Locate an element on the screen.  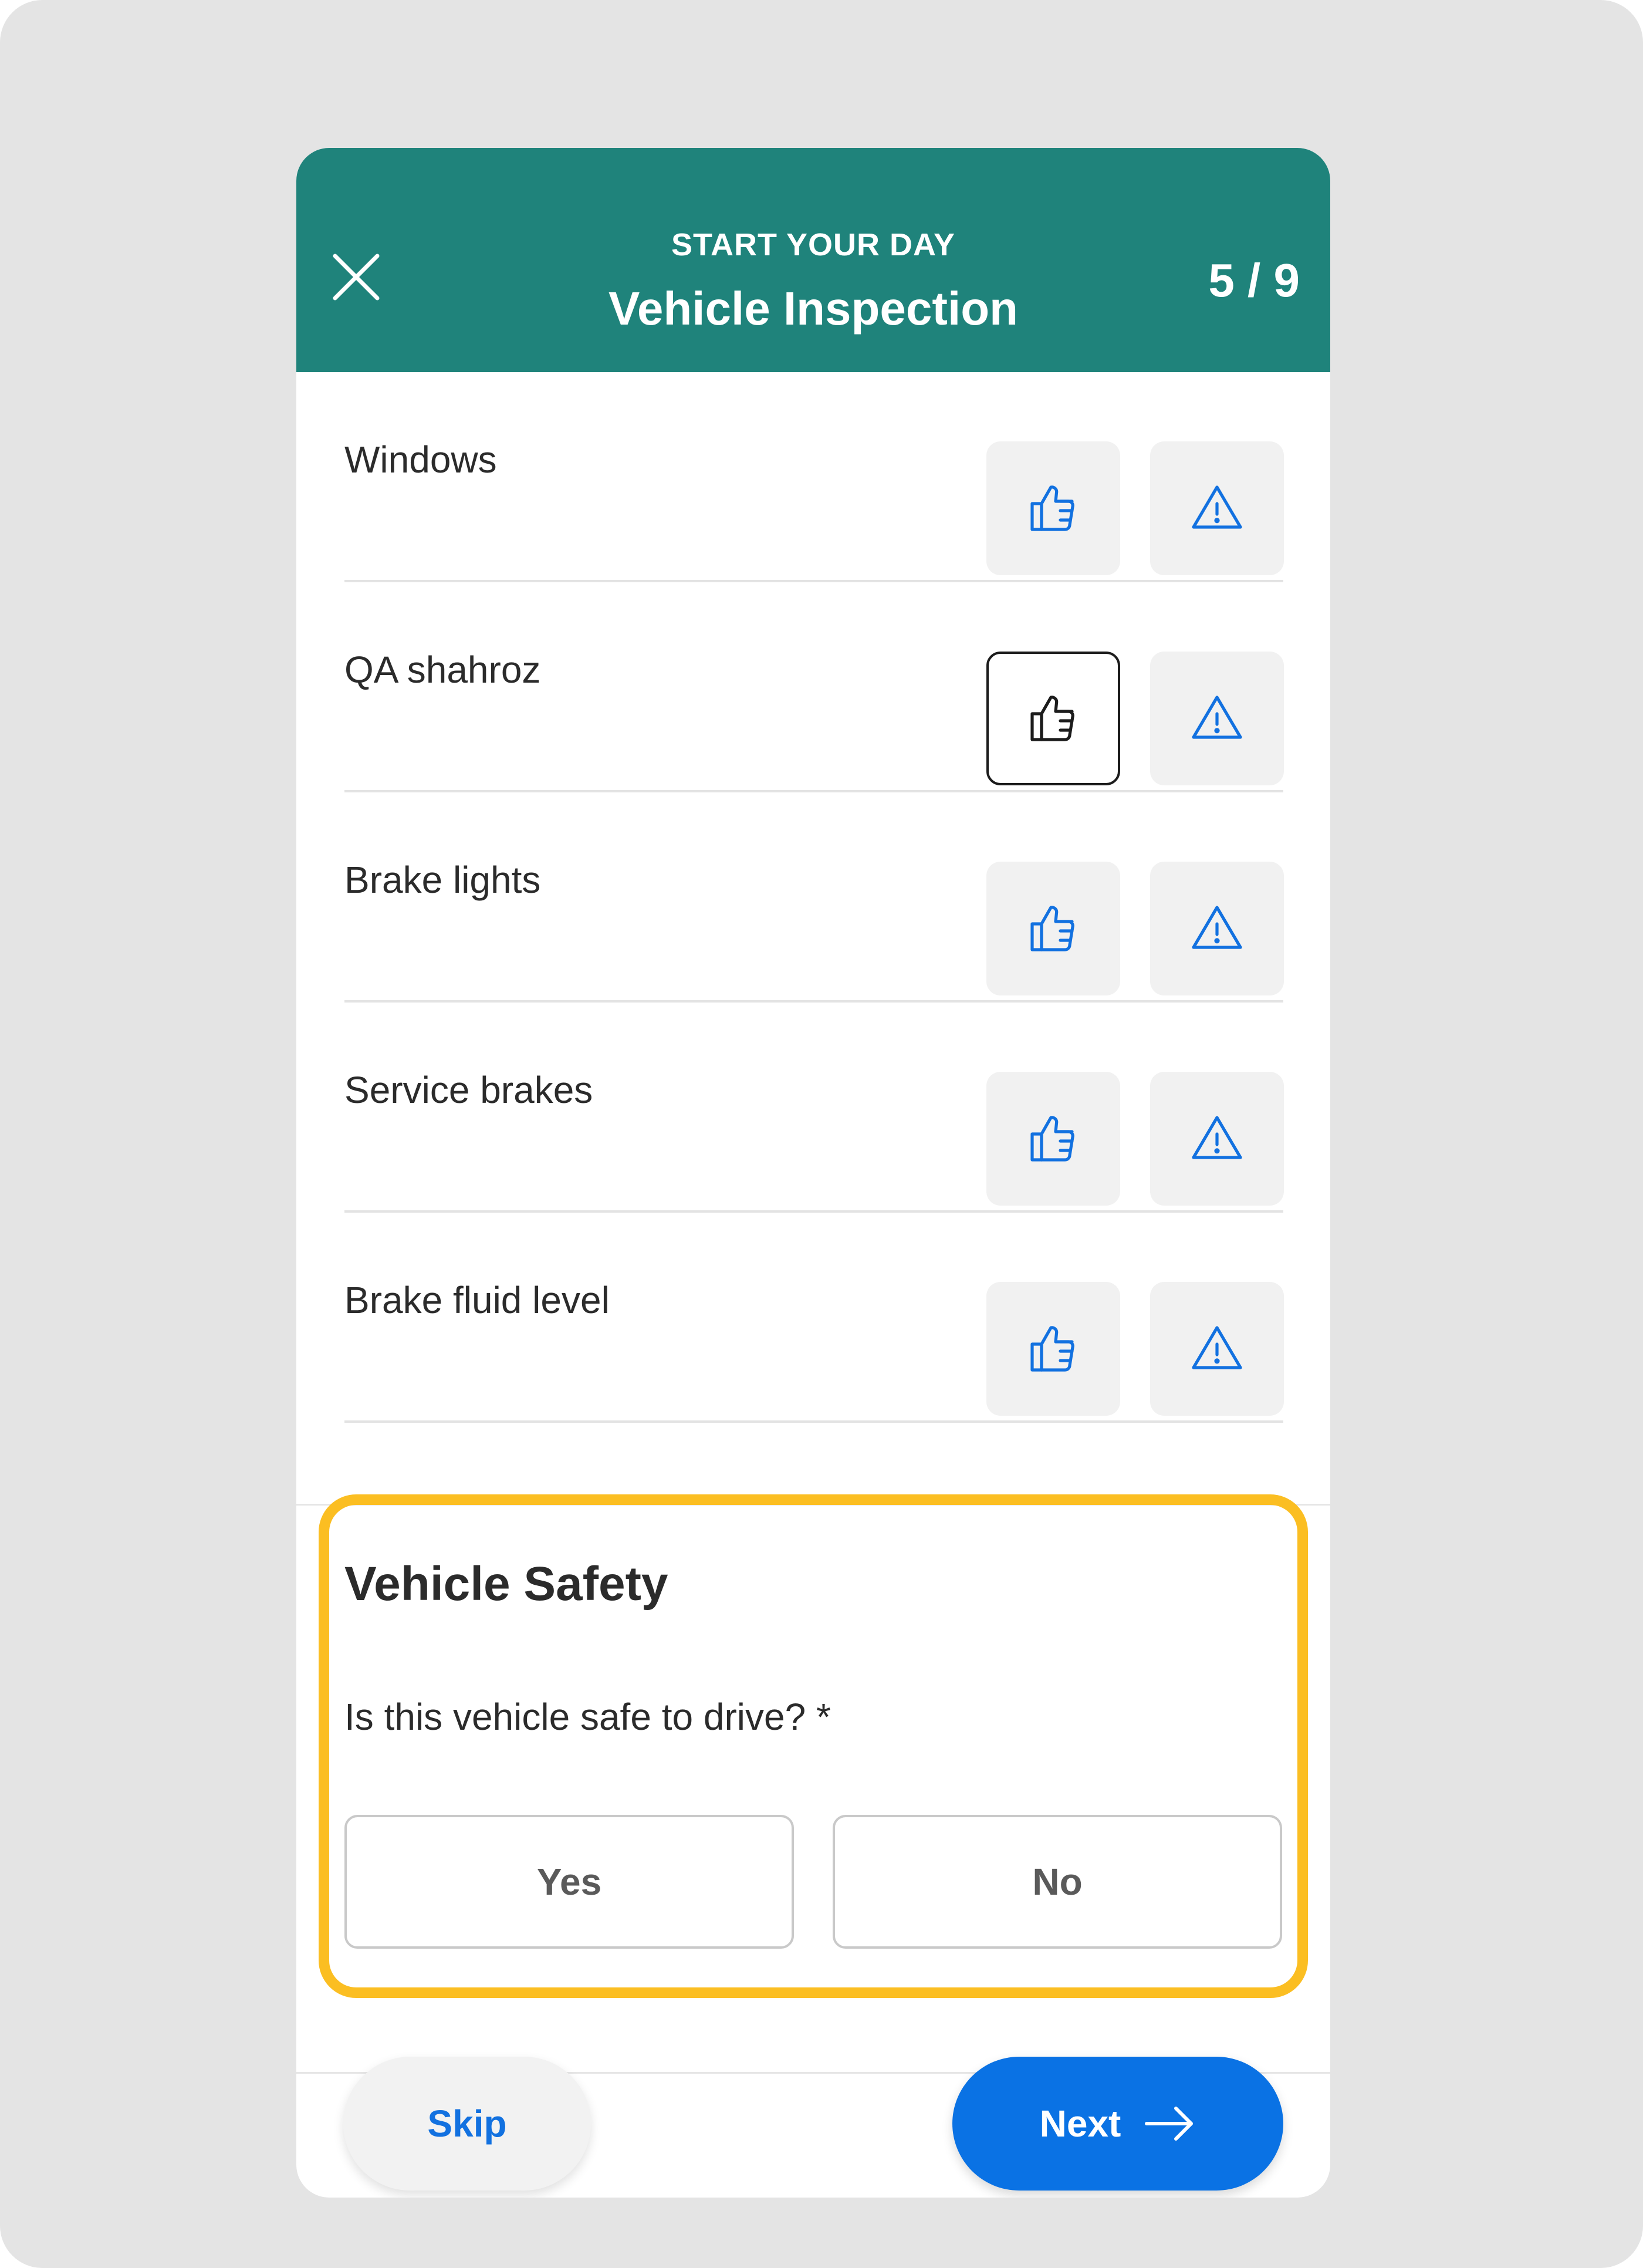
arrow-right-icon is located at coordinates (1169, 2124).